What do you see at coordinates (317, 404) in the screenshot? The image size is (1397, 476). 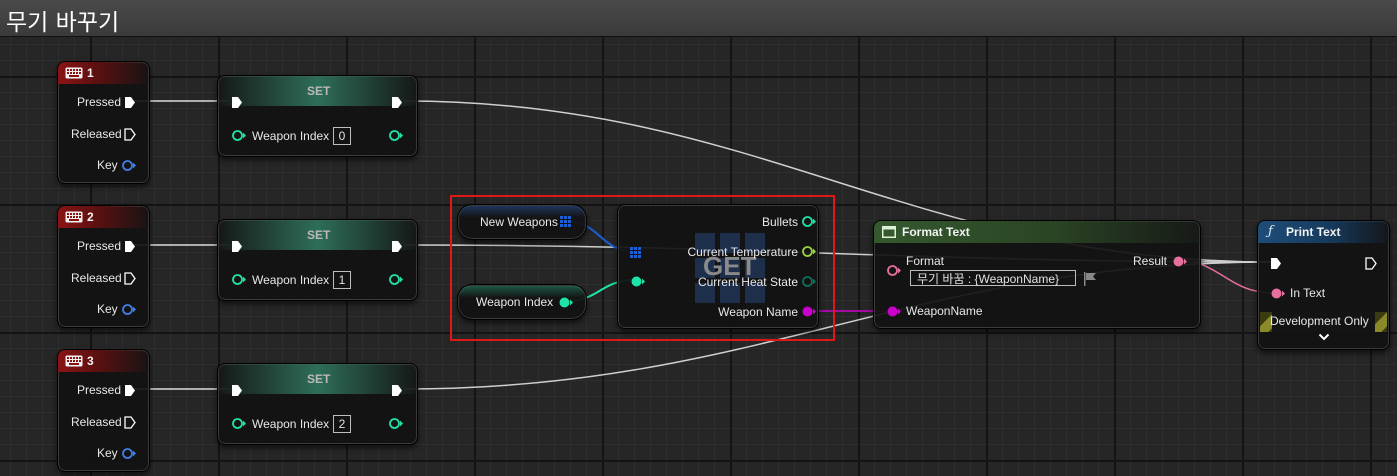 I see `set-node-3: SET Weapon Index 2` at bounding box center [317, 404].